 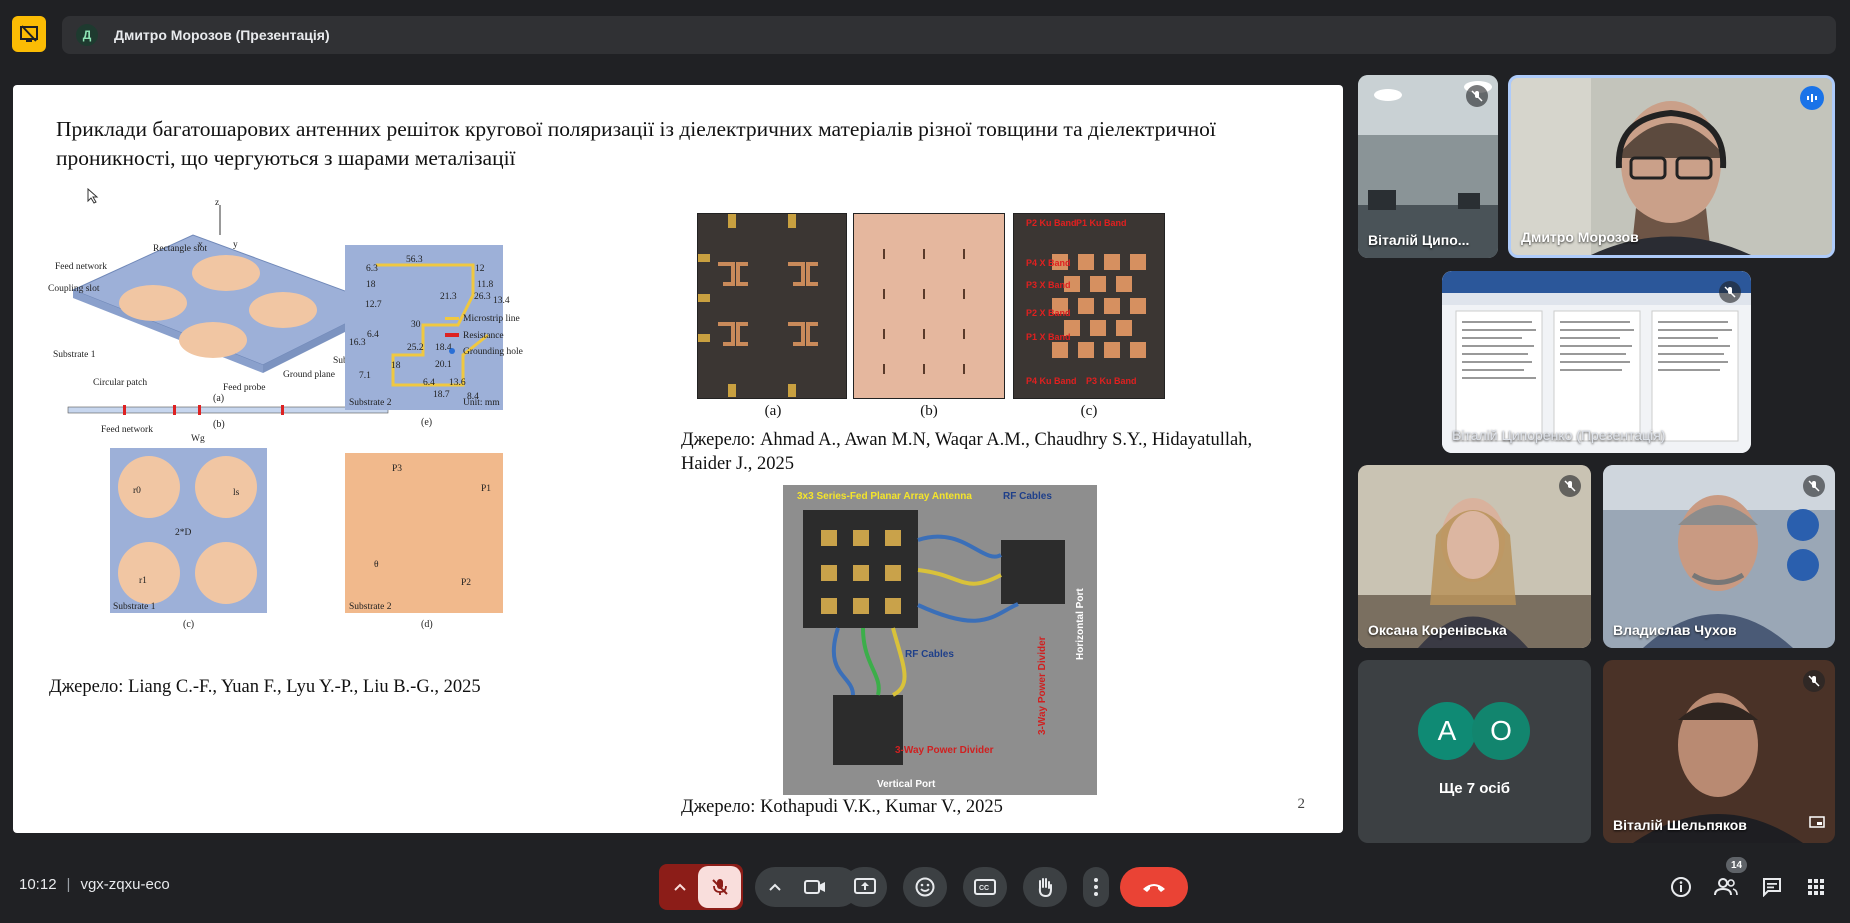 What do you see at coordinates (1437, 630) in the screenshot?
I see `participant-name: Оксана Коренівська` at bounding box center [1437, 630].